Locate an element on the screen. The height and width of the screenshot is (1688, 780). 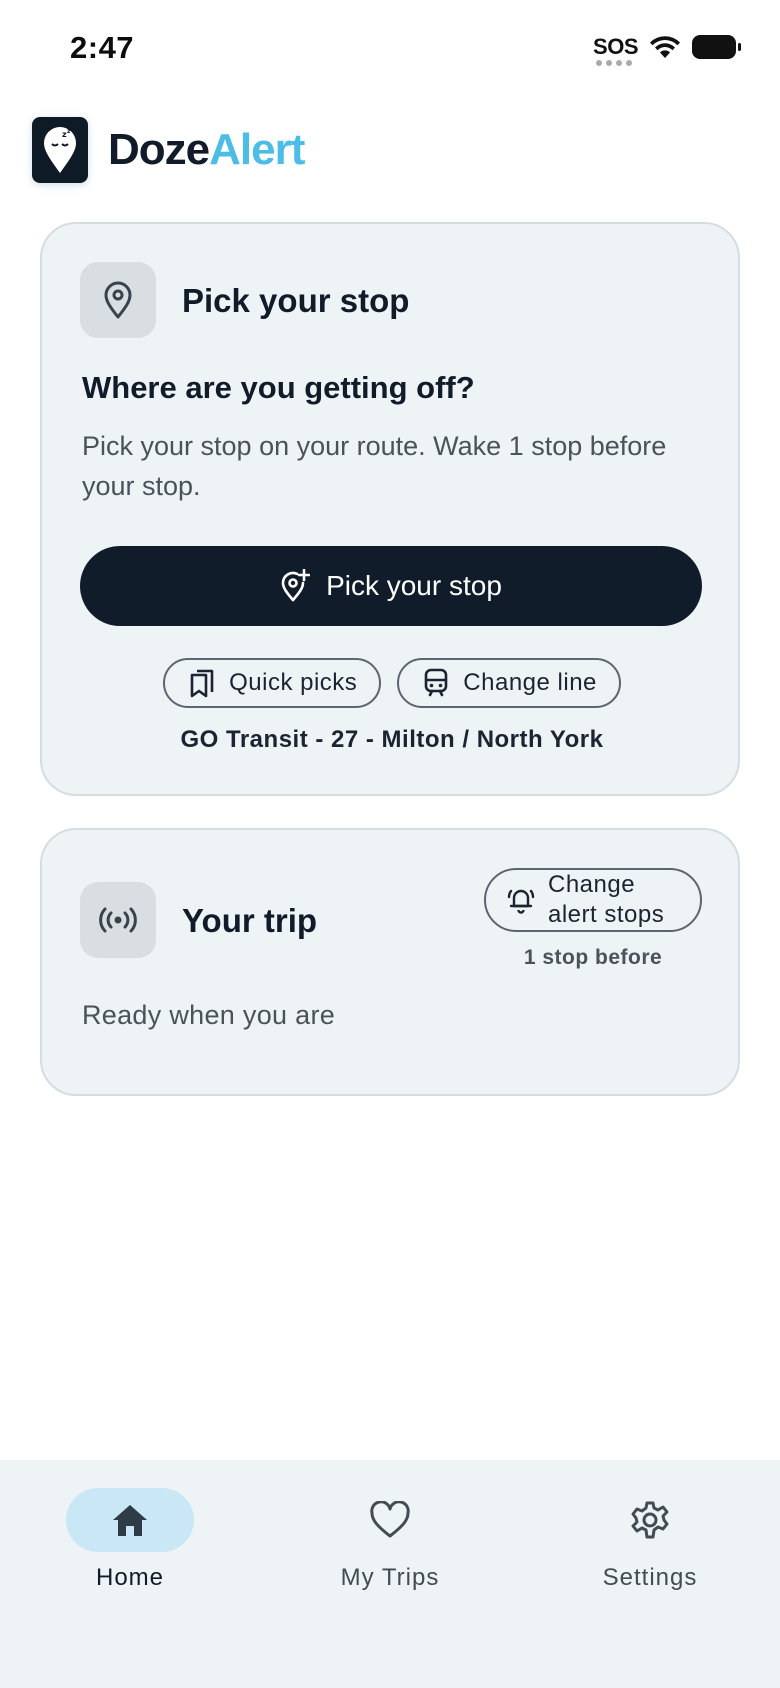
app-title-part1: Doze is located at coordinates (159, 149).